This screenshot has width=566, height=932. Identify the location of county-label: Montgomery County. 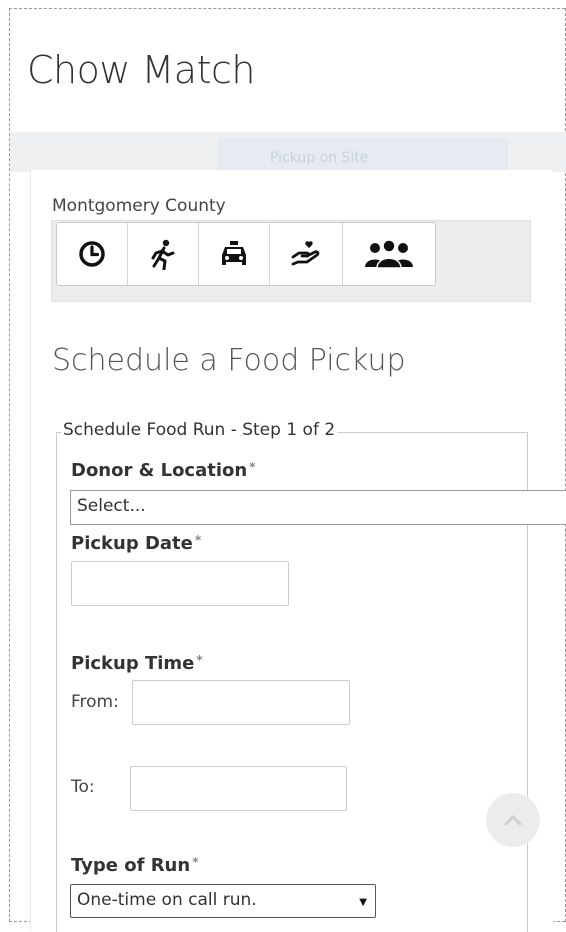
(139, 206).